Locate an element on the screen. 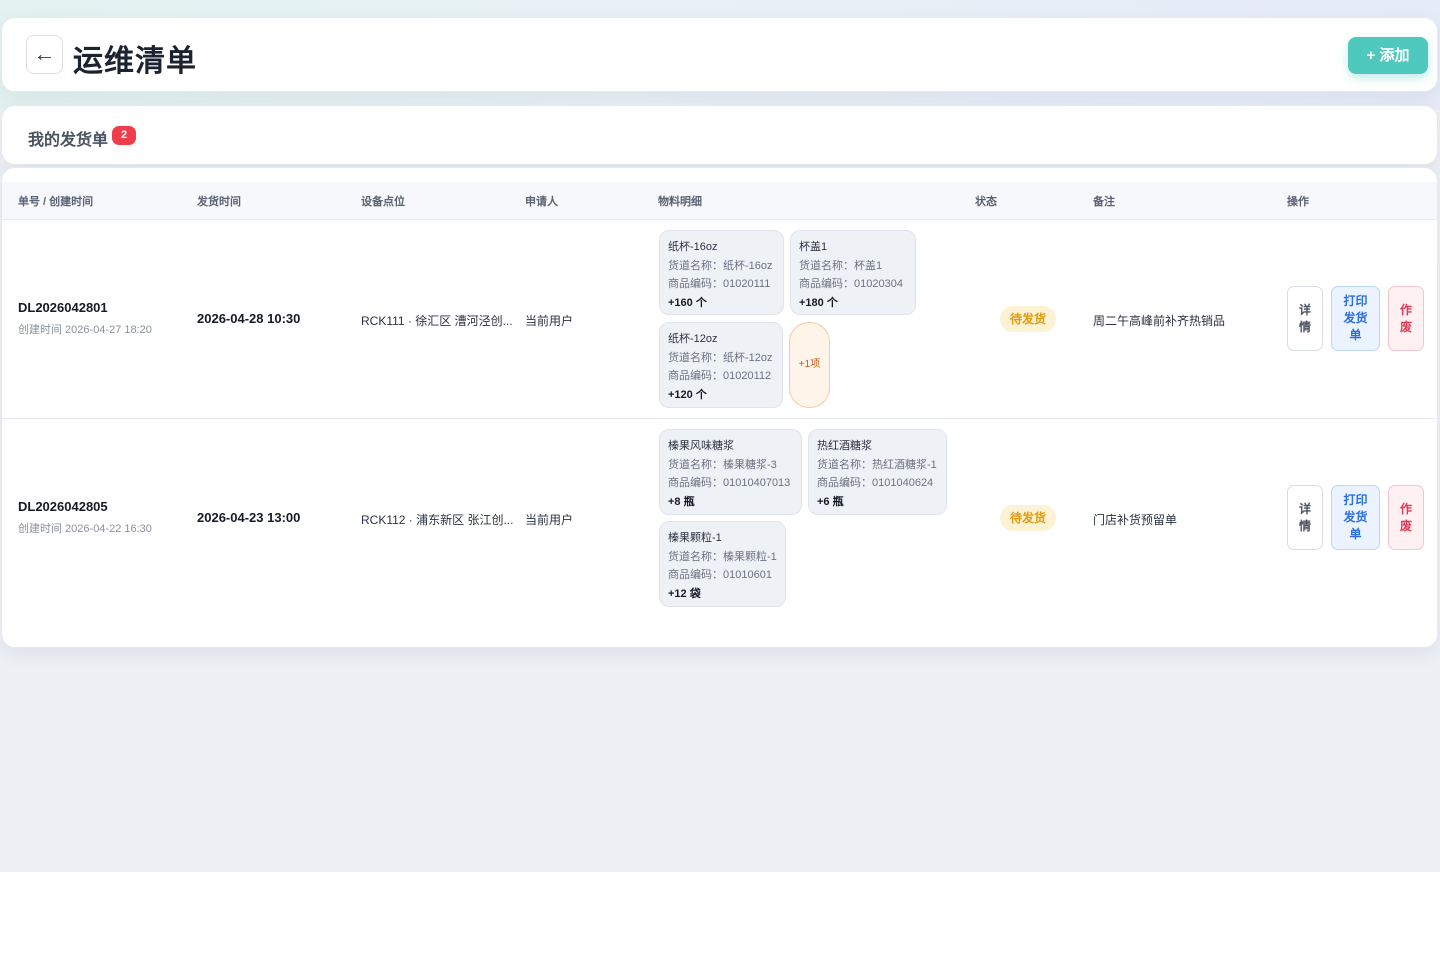  material-name: 纸杯-16oz is located at coordinates (693, 247).